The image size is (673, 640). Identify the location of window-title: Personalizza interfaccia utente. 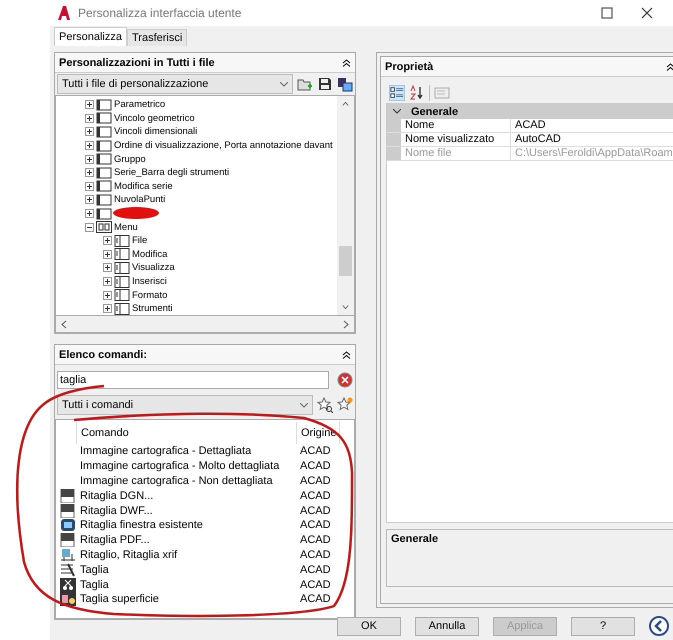
(160, 13).